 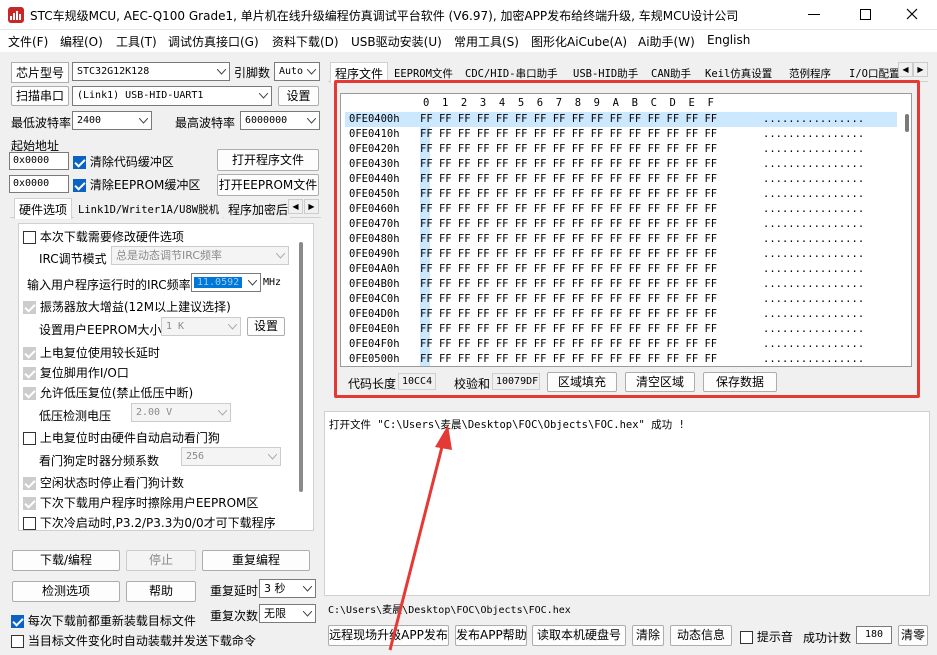 I want to click on annotation-arrow, so click(x=420, y=538).